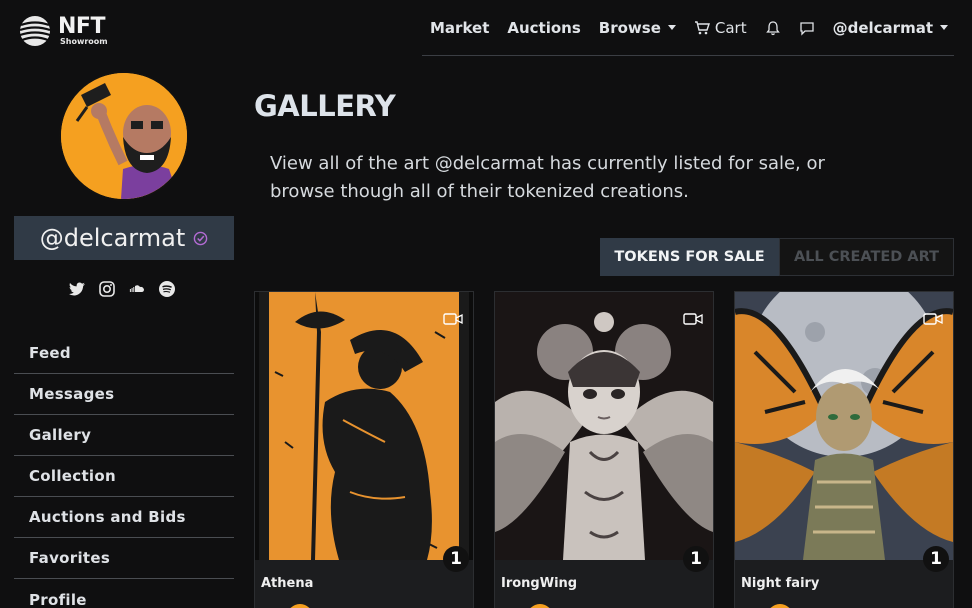 The width and height of the screenshot is (972, 608). What do you see at coordinates (124, 593) in the screenshot?
I see `sidebar-item-profile: Profile` at bounding box center [124, 593].